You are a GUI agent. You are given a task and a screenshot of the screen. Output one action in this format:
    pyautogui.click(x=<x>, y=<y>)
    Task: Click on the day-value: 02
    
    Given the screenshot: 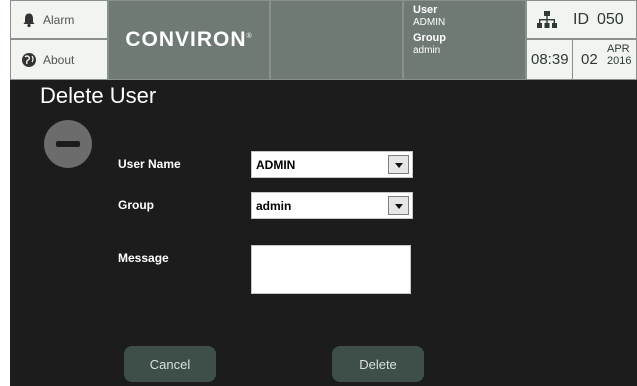 What is the action you would take?
    pyautogui.click(x=589, y=59)
    